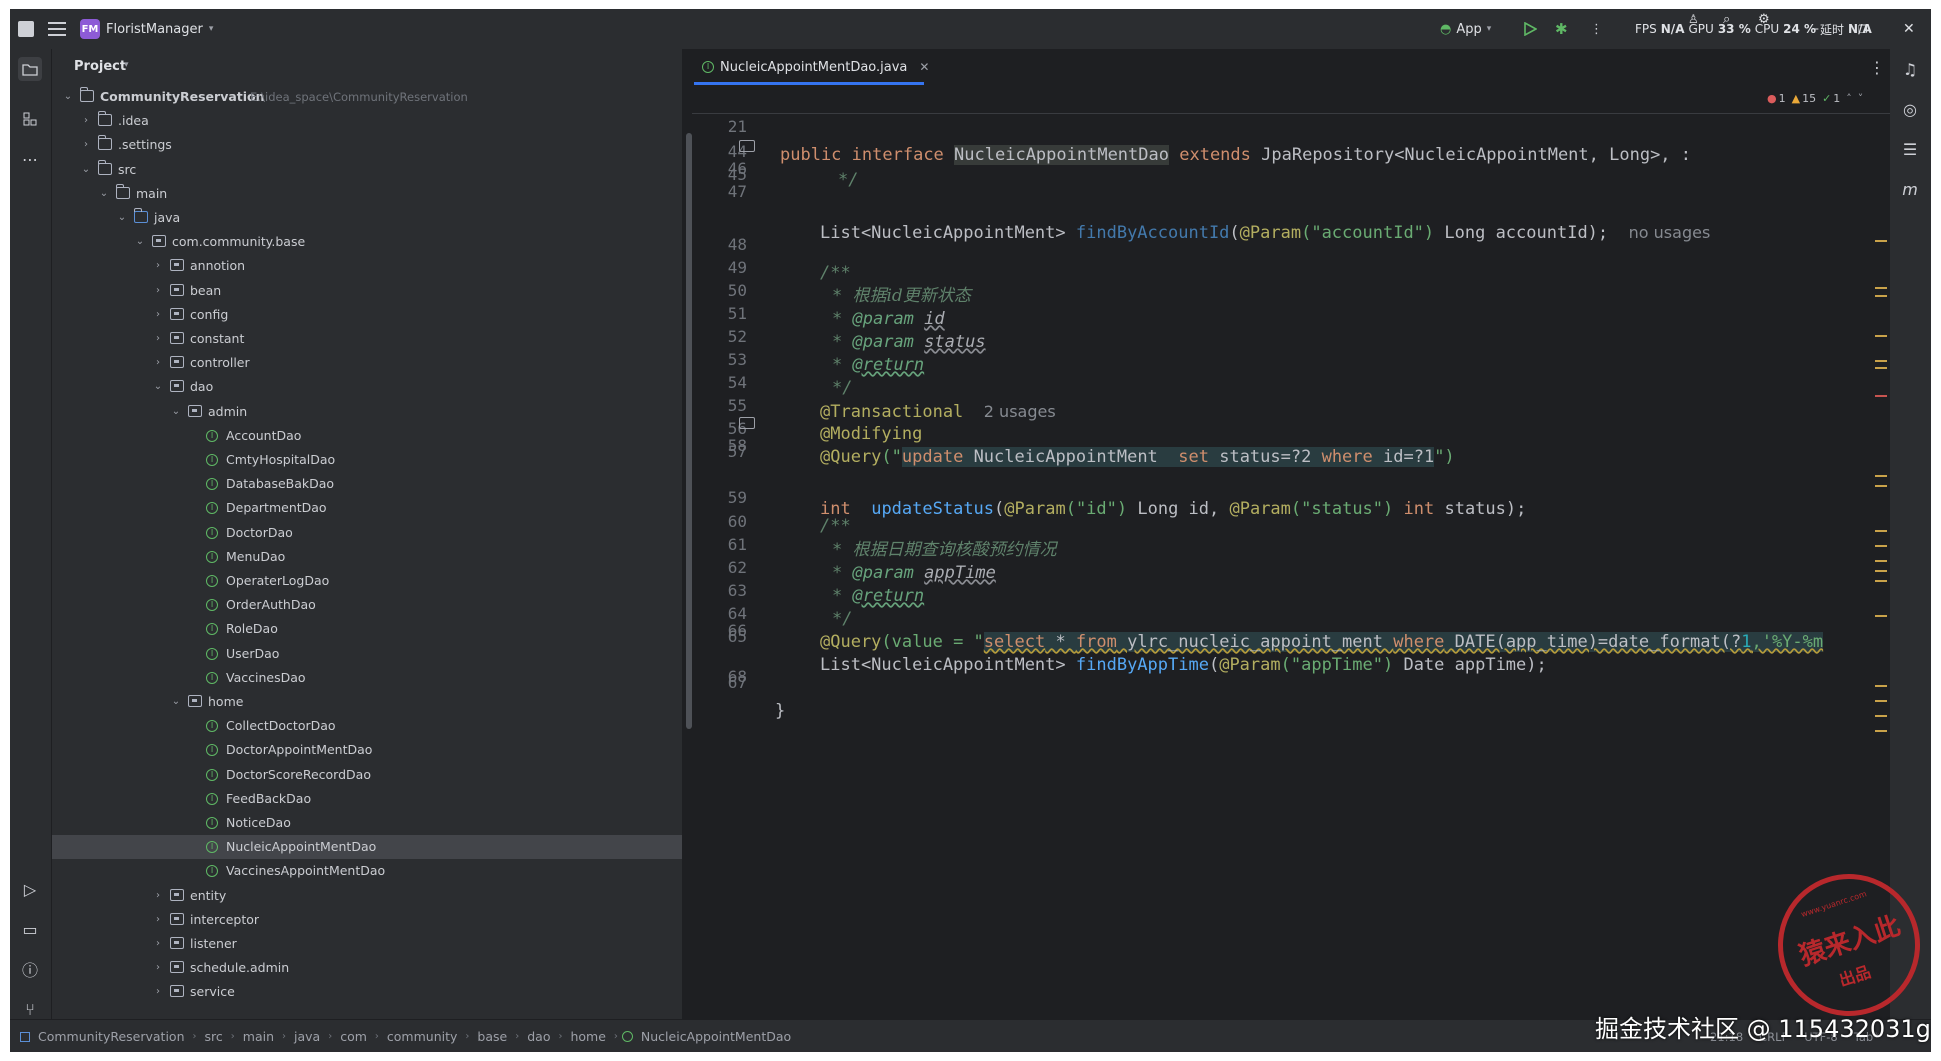 This screenshot has height=1061, width=1941. Describe the element at coordinates (367, 387) in the screenshot. I see `tree-item: ⌄ dao` at that location.